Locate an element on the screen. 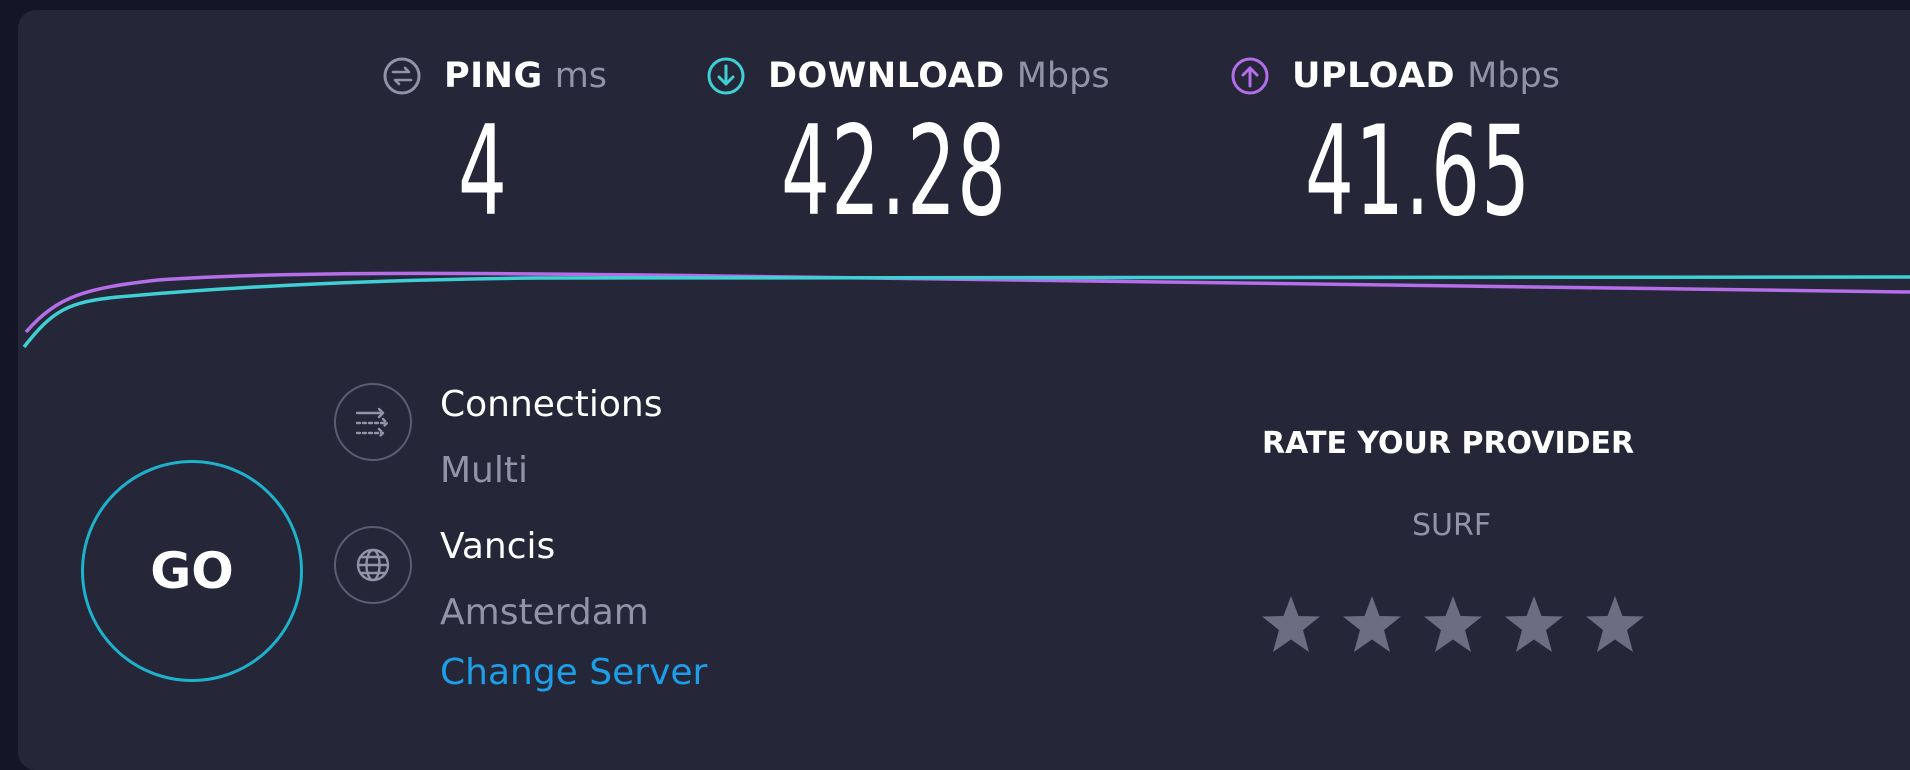 This screenshot has width=1910, height=770. go-button: GO is located at coordinates (192, 571).